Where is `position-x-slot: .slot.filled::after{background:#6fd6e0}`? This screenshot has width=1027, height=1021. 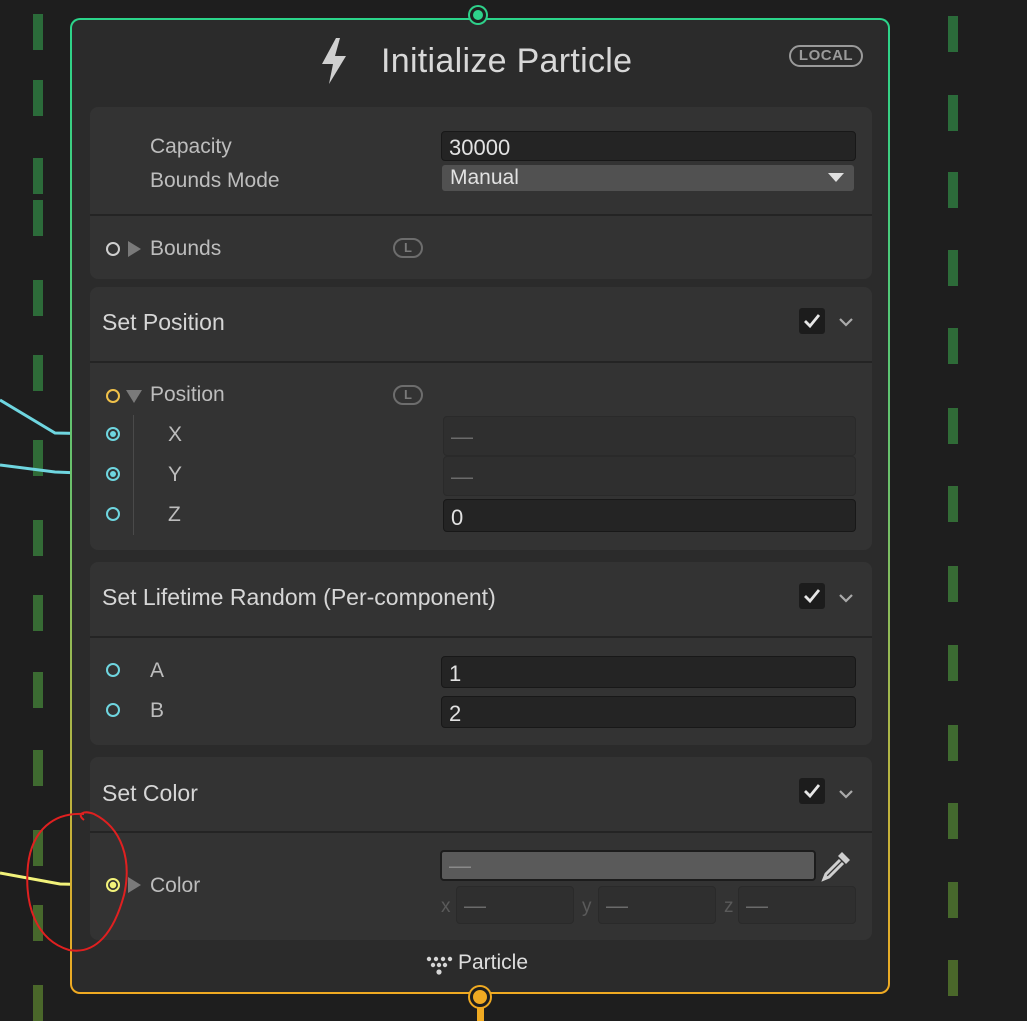 position-x-slot: .slot.filled::after{background:#6fd6e0} is located at coordinates (113, 434).